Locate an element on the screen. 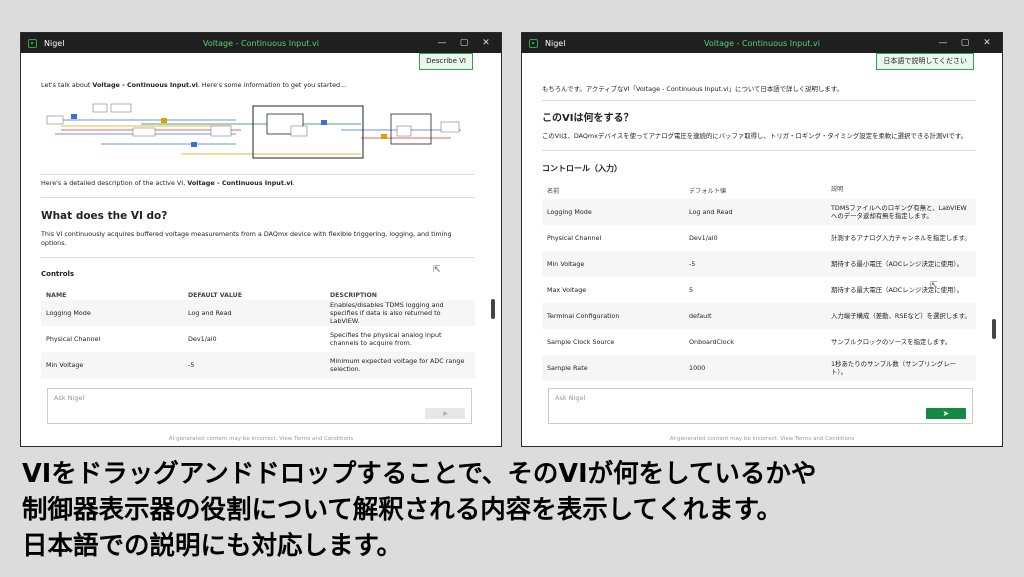 The image size is (1024, 577). caption-line-3: 日本語での説明にも対応します。 is located at coordinates (212, 546).